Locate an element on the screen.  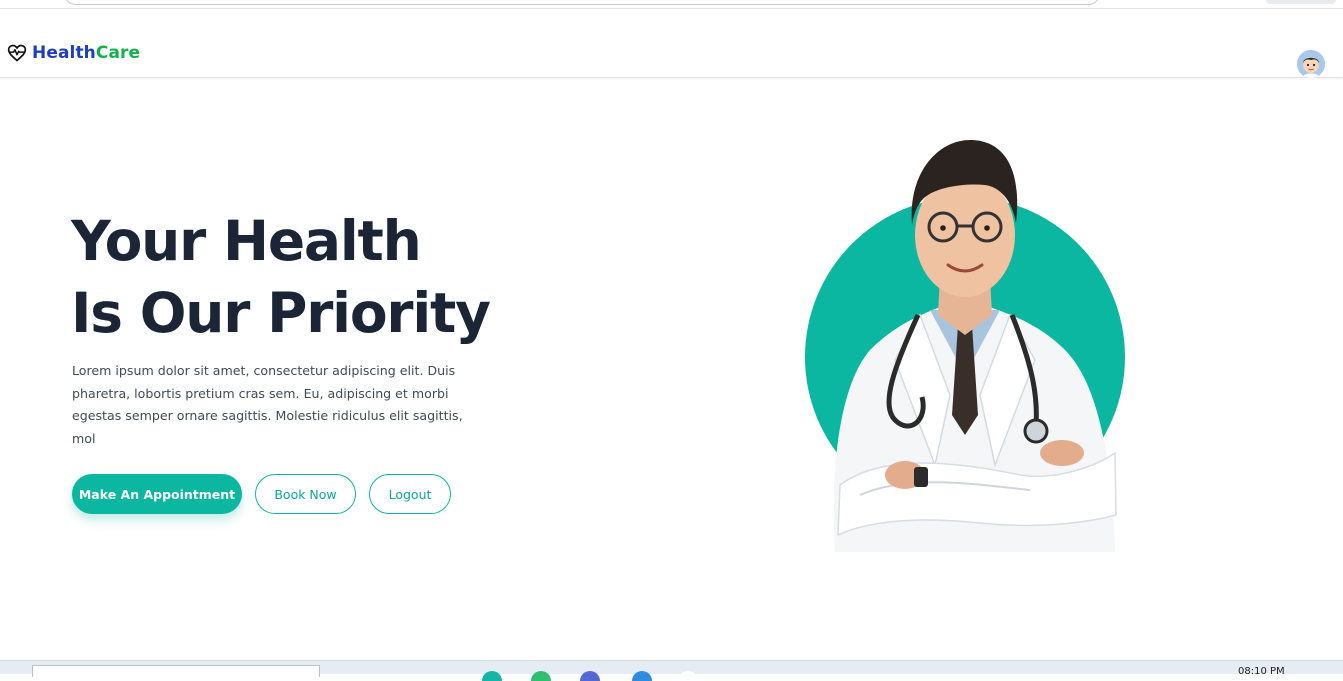
brand-name-health: Health is located at coordinates (64, 53).